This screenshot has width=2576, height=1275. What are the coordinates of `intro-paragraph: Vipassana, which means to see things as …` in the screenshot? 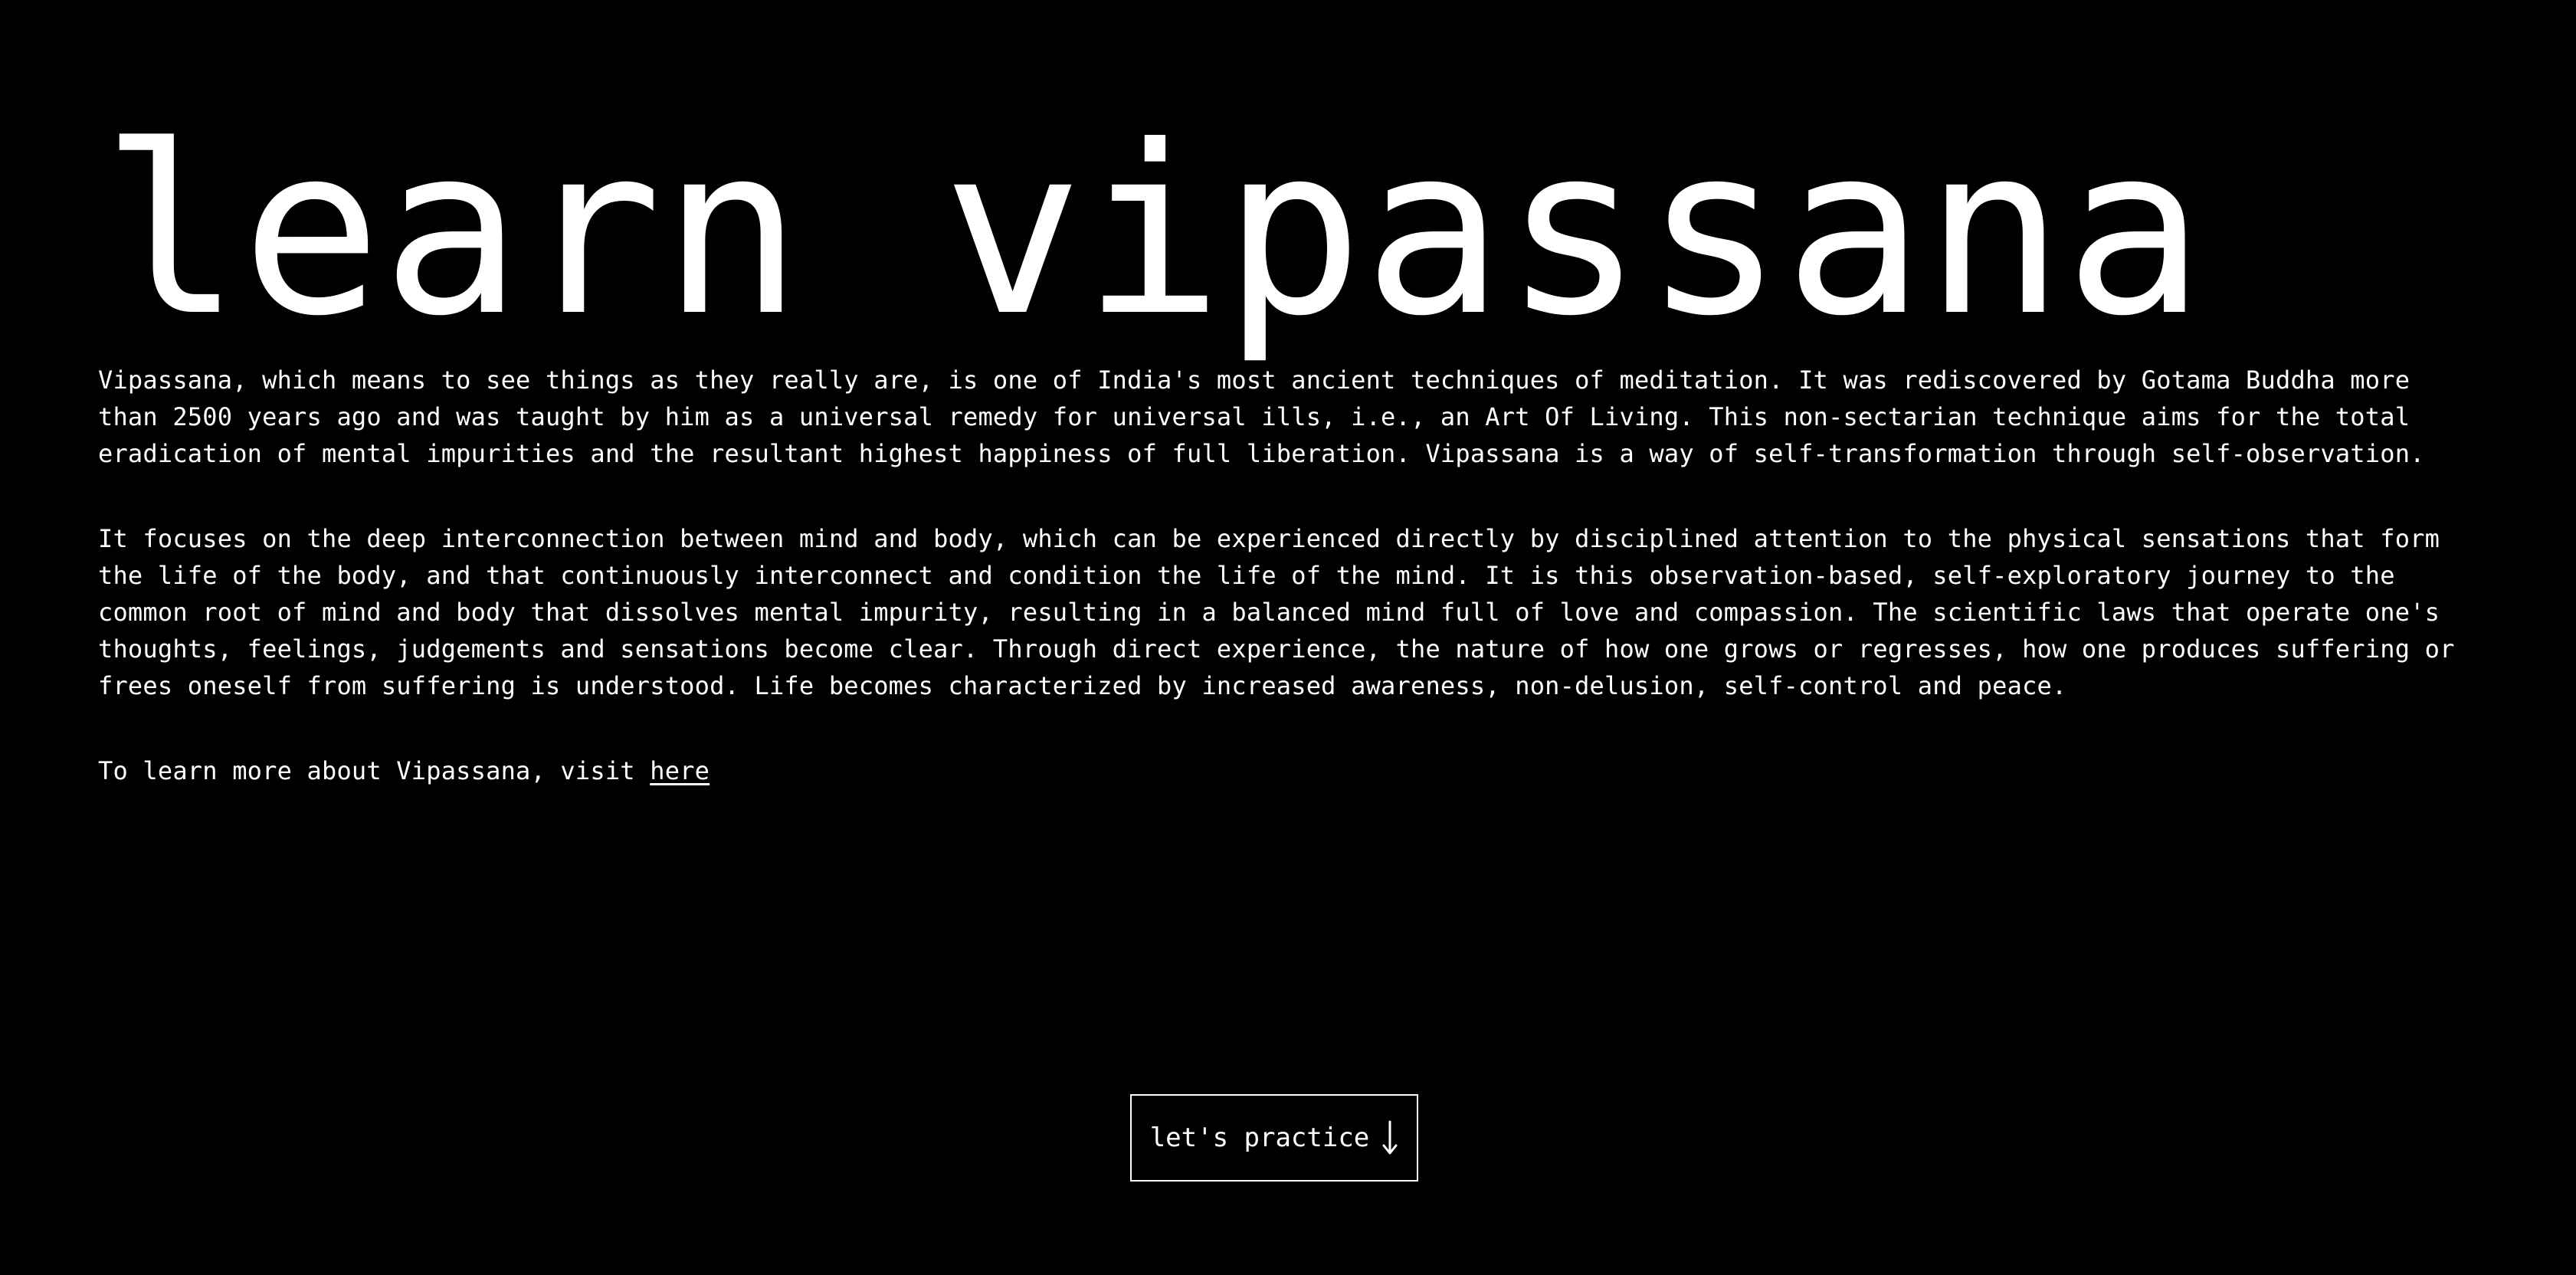 It's located at (1261, 417).